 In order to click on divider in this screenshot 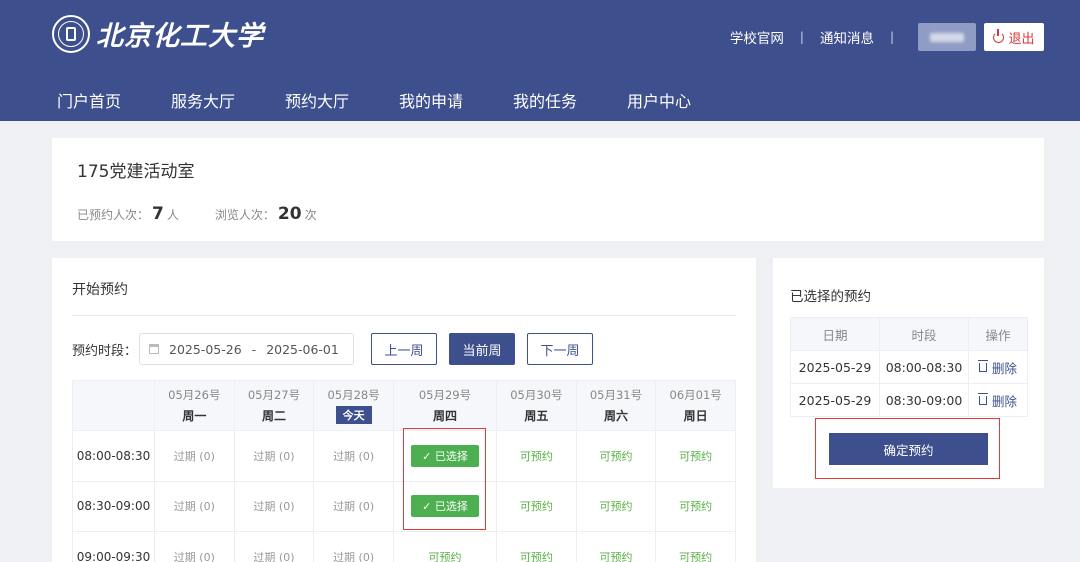, I will do `click(404, 315)`.